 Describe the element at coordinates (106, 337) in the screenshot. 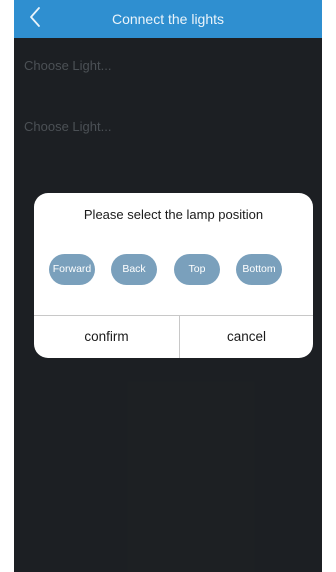

I see `confirm-button: confirm` at that location.